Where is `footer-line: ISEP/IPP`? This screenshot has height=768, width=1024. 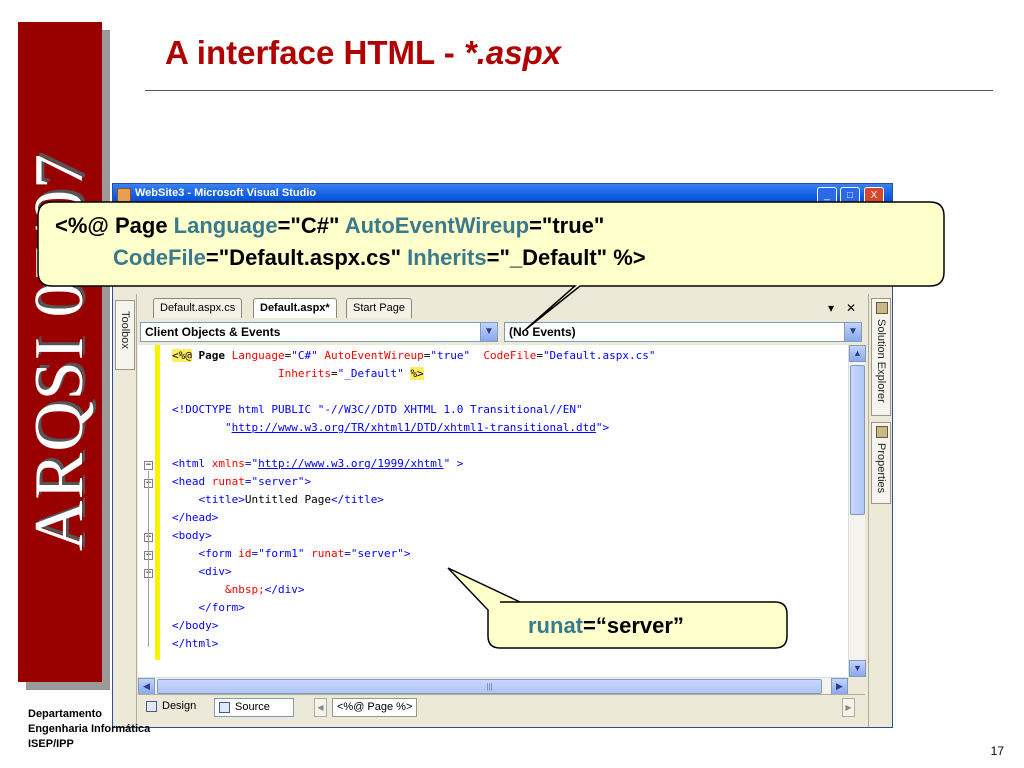 footer-line: ISEP/IPP is located at coordinates (51, 744).